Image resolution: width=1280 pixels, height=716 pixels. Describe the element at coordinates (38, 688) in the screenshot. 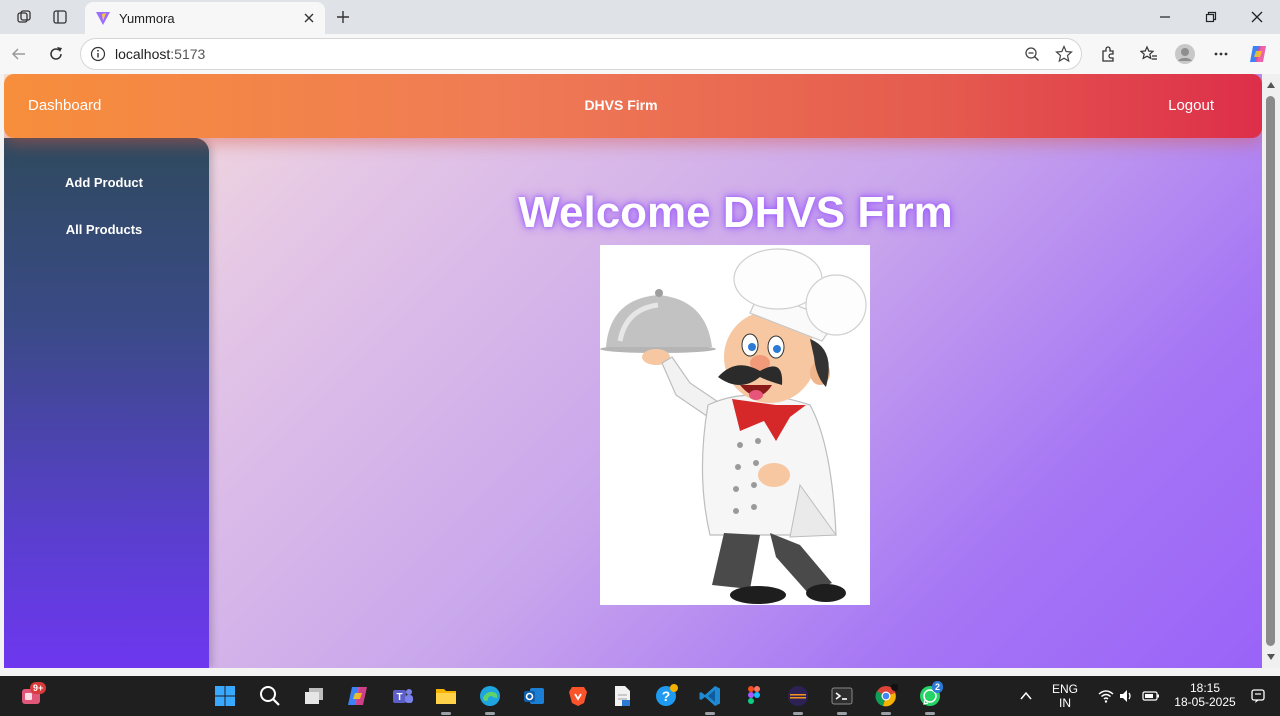

I see `notification-badge: 9+` at that location.